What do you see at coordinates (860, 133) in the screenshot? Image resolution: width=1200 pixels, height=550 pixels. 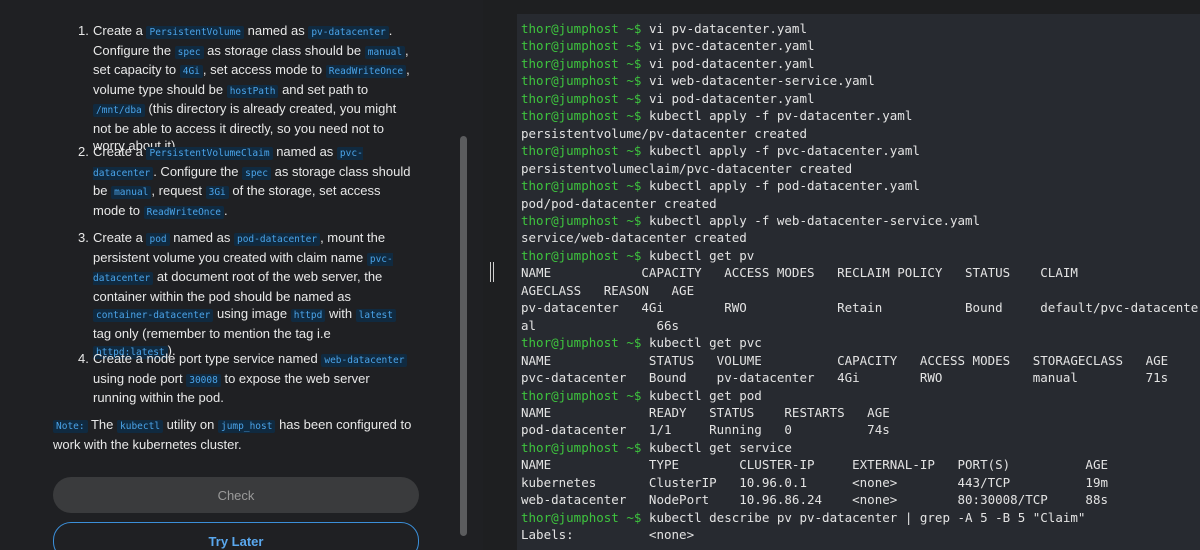 I see `terminal-output-line: persistentvolume/pv-datacenter created` at bounding box center [860, 133].